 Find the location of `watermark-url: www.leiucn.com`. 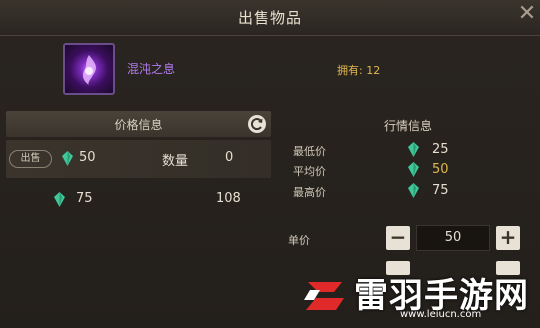

watermark-url: www.leiucn.com is located at coordinates (441, 314).